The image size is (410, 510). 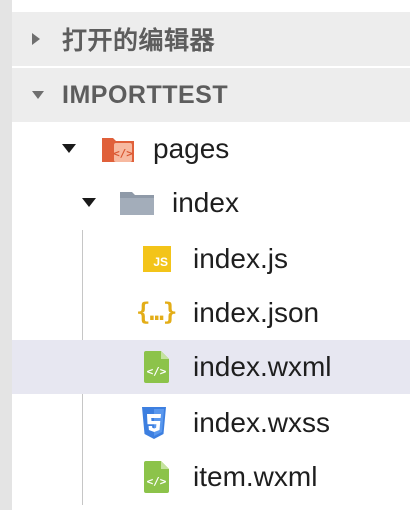 I want to click on open-editors-header: 打开的编辑器, so click(x=211, y=39).